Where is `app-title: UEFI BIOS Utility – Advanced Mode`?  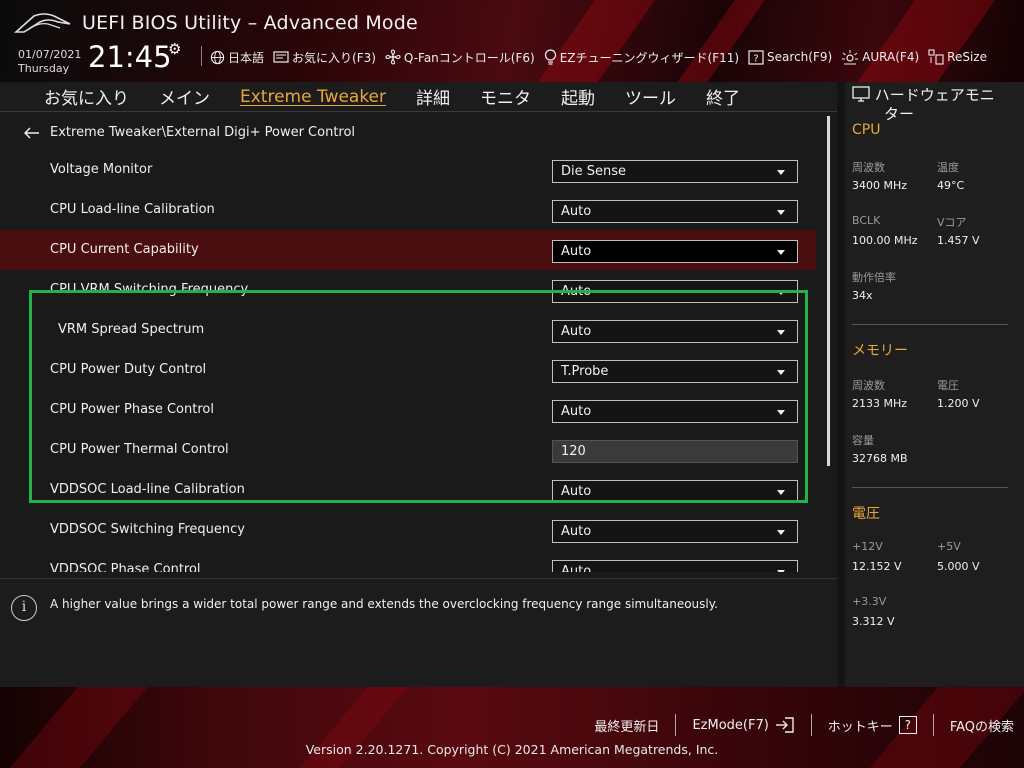 app-title: UEFI BIOS Utility – Advanced Mode is located at coordinates (250, 23).